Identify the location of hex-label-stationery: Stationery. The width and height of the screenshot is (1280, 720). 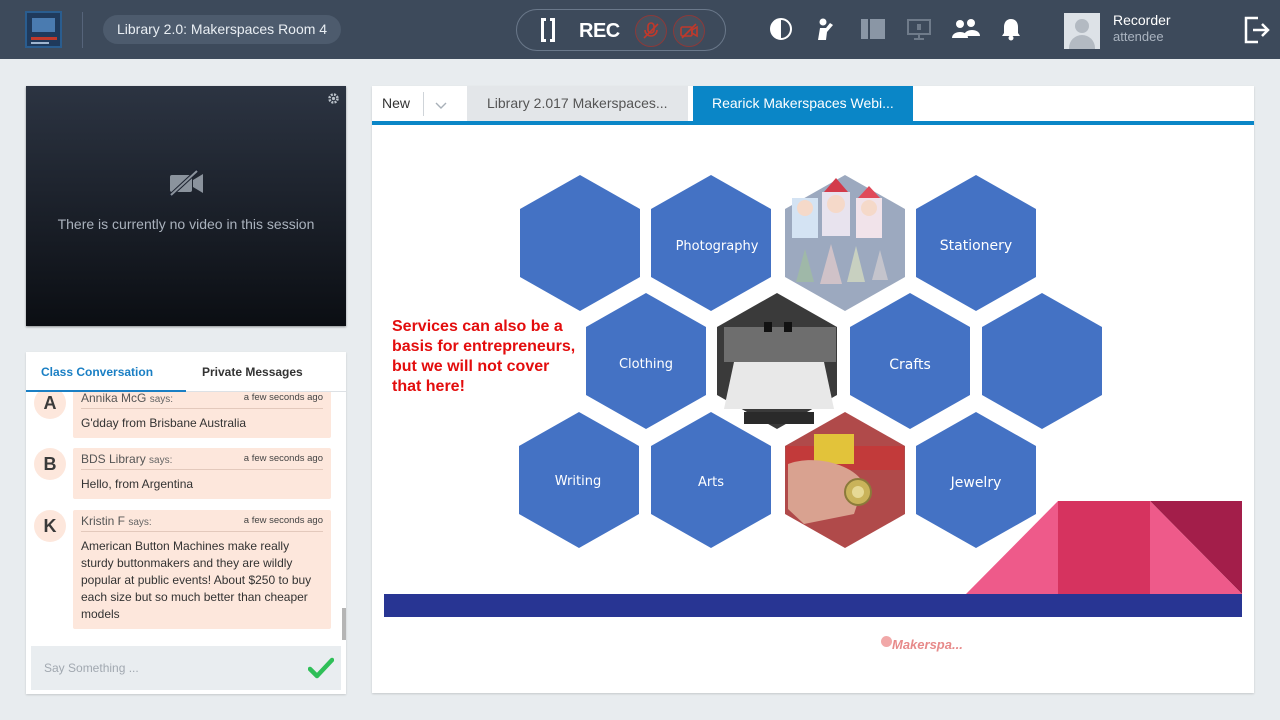
(976, 246).